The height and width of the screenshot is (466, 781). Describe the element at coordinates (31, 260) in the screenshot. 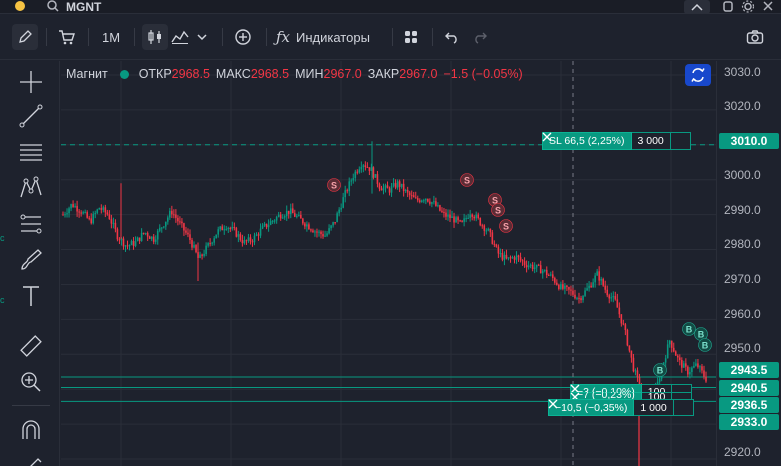

I see `brush-icon` at that location.